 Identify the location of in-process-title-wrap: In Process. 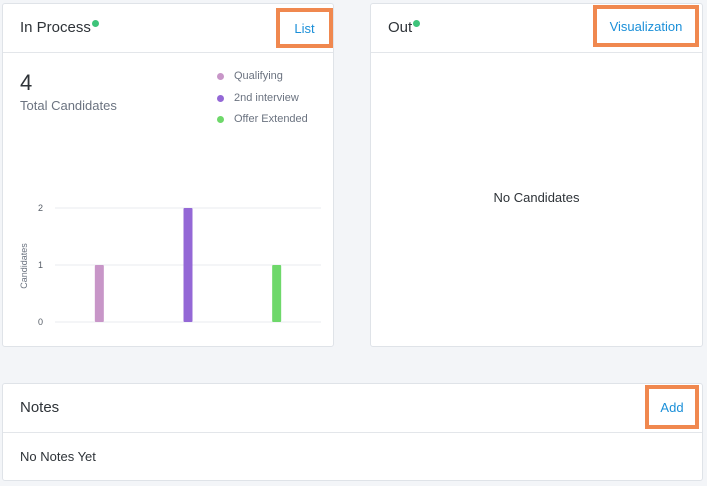
(59, 27).